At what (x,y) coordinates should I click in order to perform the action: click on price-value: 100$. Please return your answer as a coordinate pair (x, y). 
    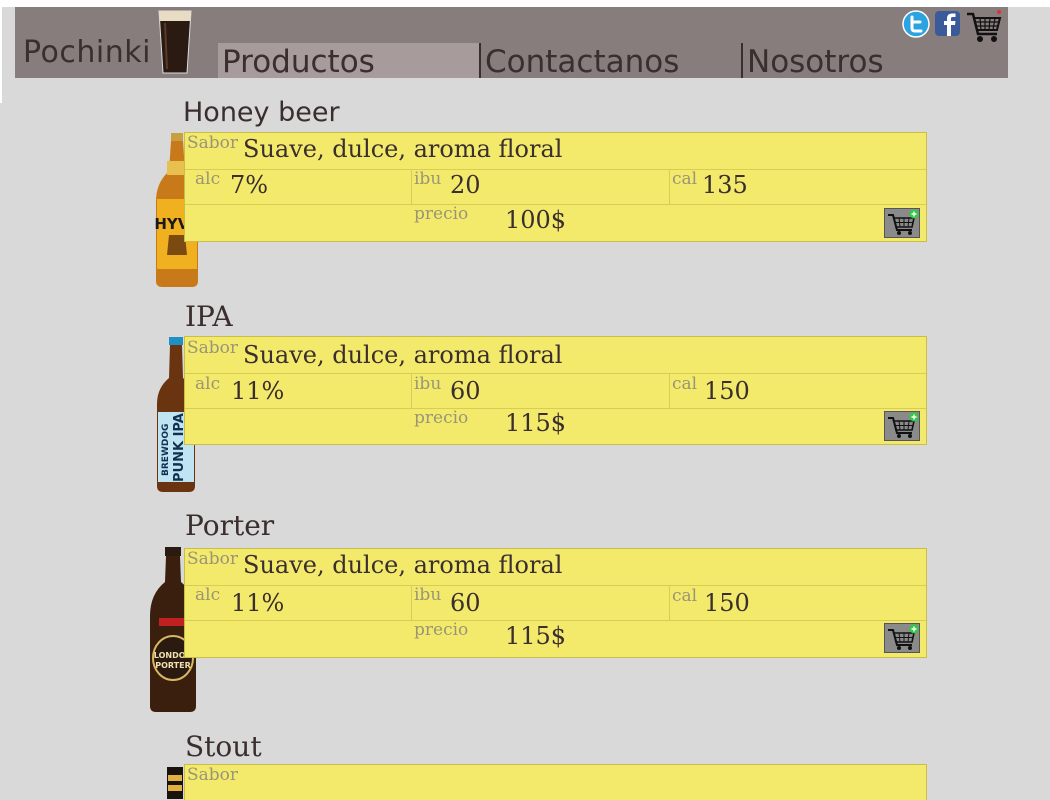
    Looking at the image, I should click on (536, 220).